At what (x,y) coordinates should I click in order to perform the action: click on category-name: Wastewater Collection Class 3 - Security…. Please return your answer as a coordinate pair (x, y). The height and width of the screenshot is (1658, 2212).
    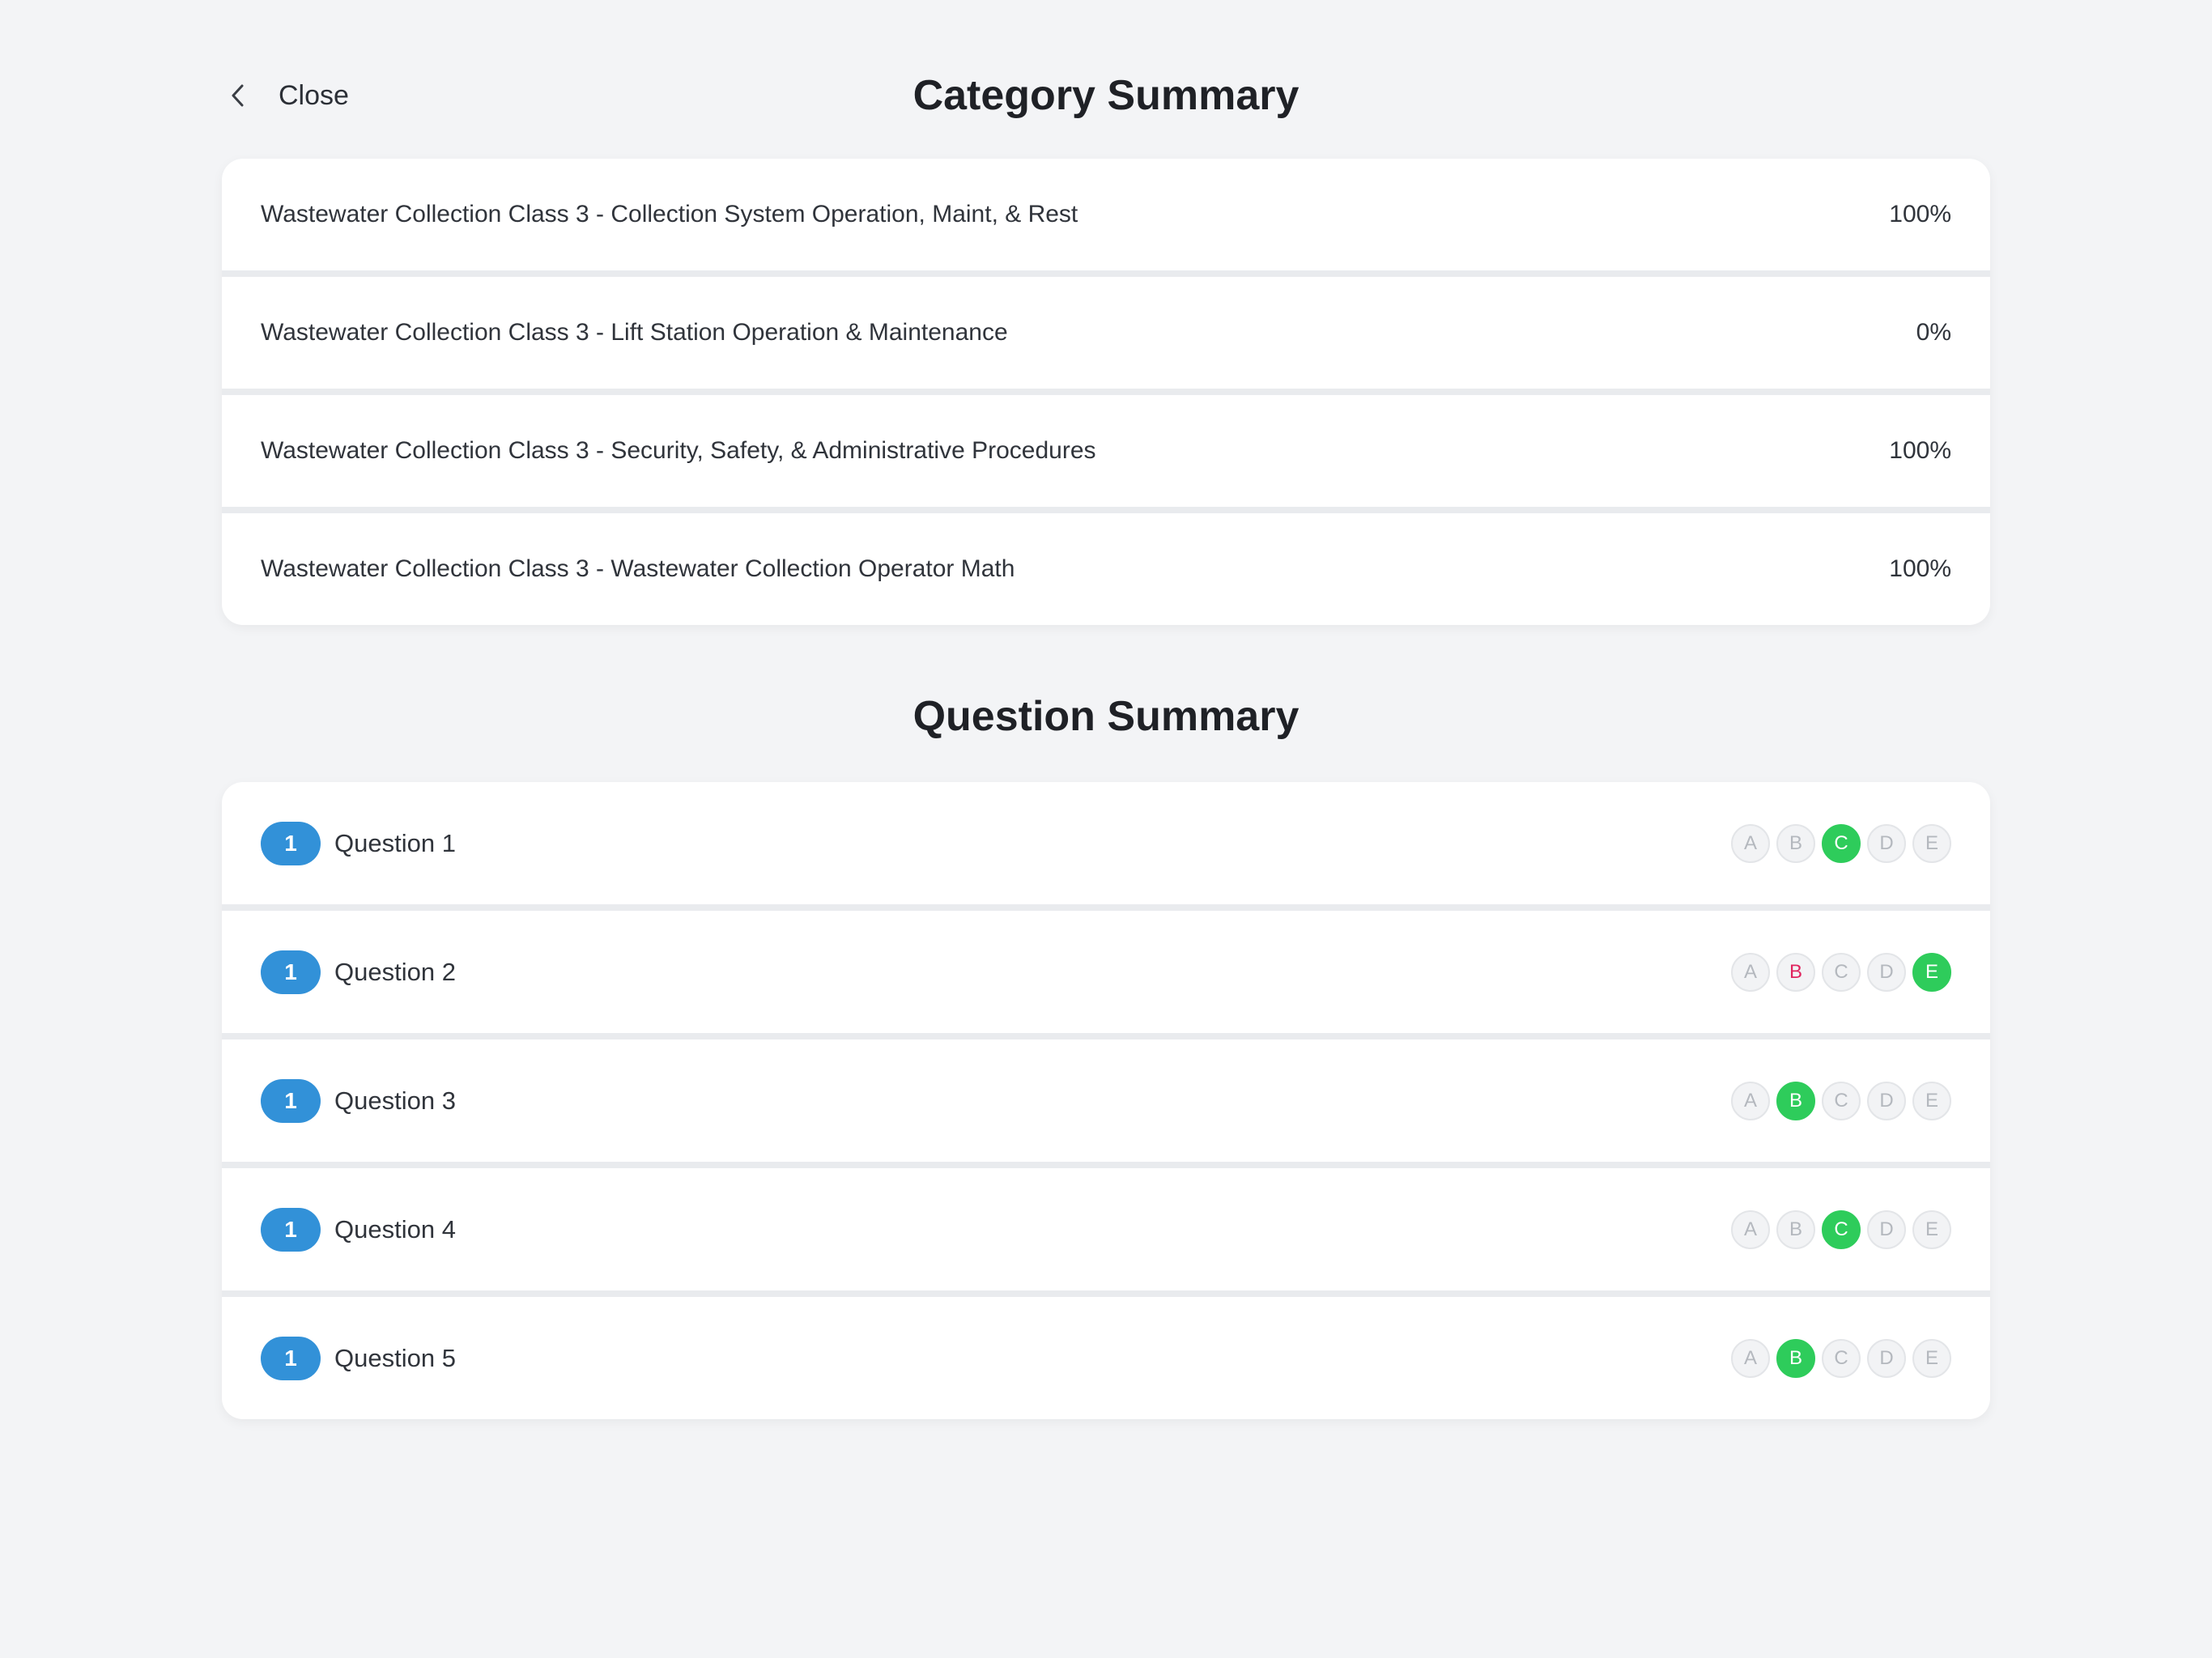
    Looking at the image, I should click on (678, 450).